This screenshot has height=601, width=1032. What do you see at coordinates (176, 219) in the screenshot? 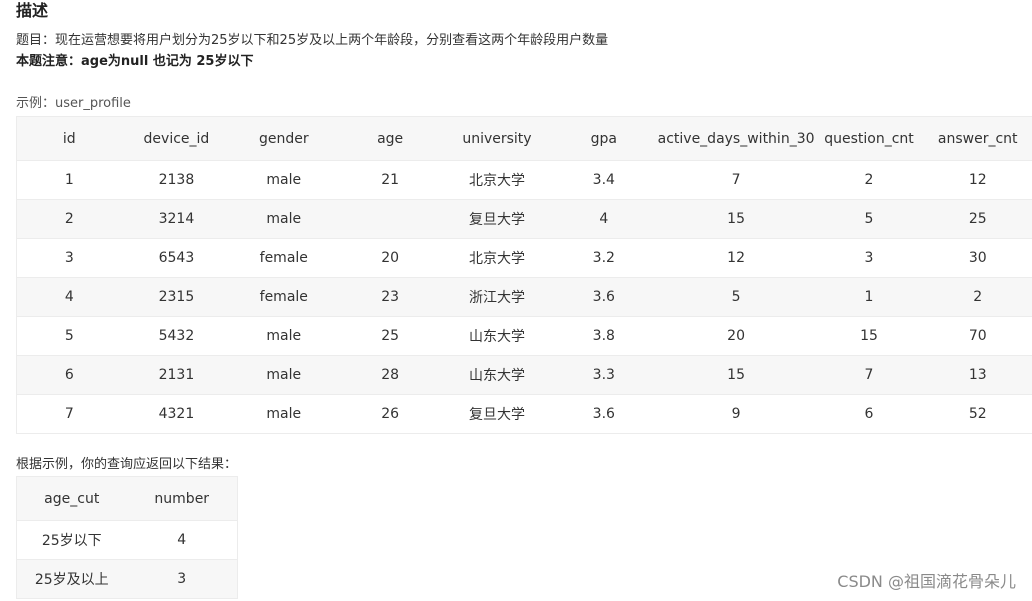
I see `table-cell: 3214` at bounding box center [176, 219].